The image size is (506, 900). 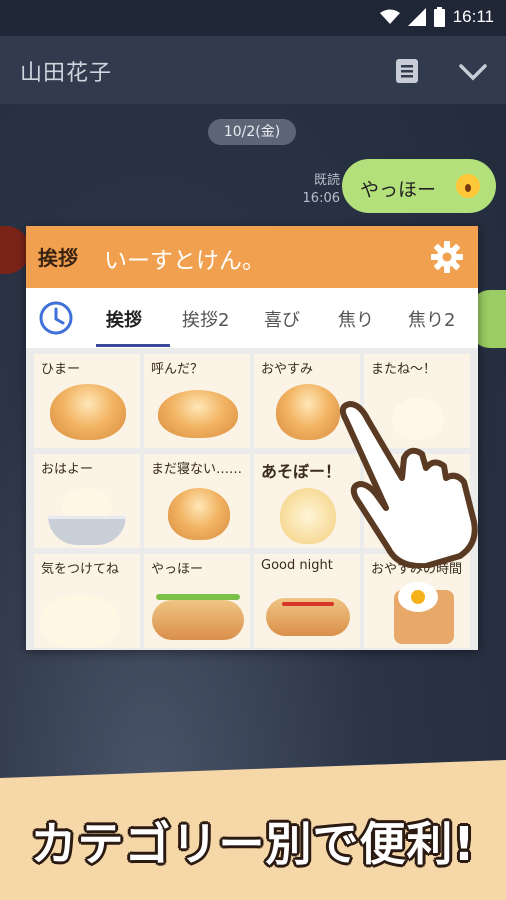 I want to click on active-tab-indicator, so click(x=133, y=345).